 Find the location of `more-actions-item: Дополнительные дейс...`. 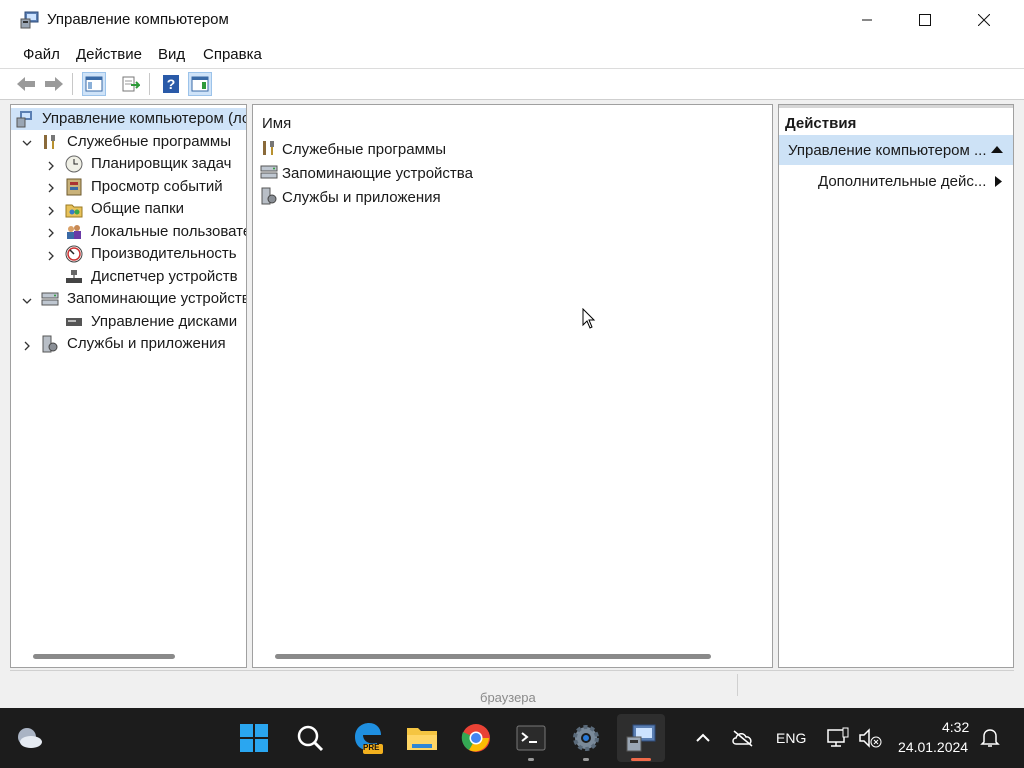

more-actions-item: Дополнительные дейс... is located at coordinates (896, 181).